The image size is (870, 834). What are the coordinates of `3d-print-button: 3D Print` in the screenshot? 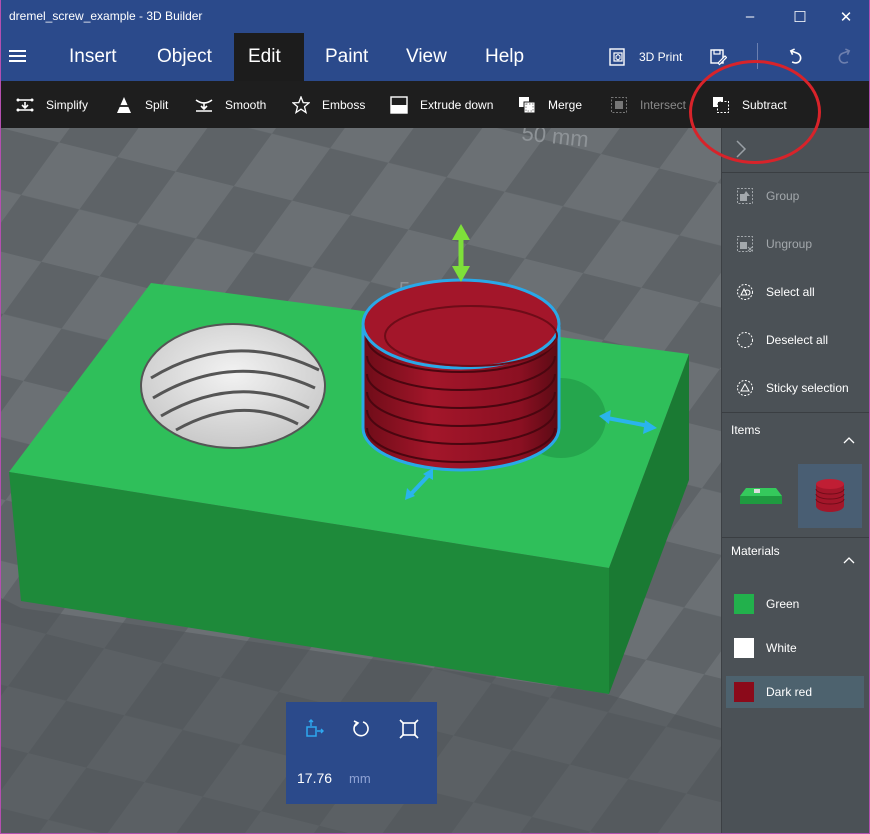 It's located at (644, 57).